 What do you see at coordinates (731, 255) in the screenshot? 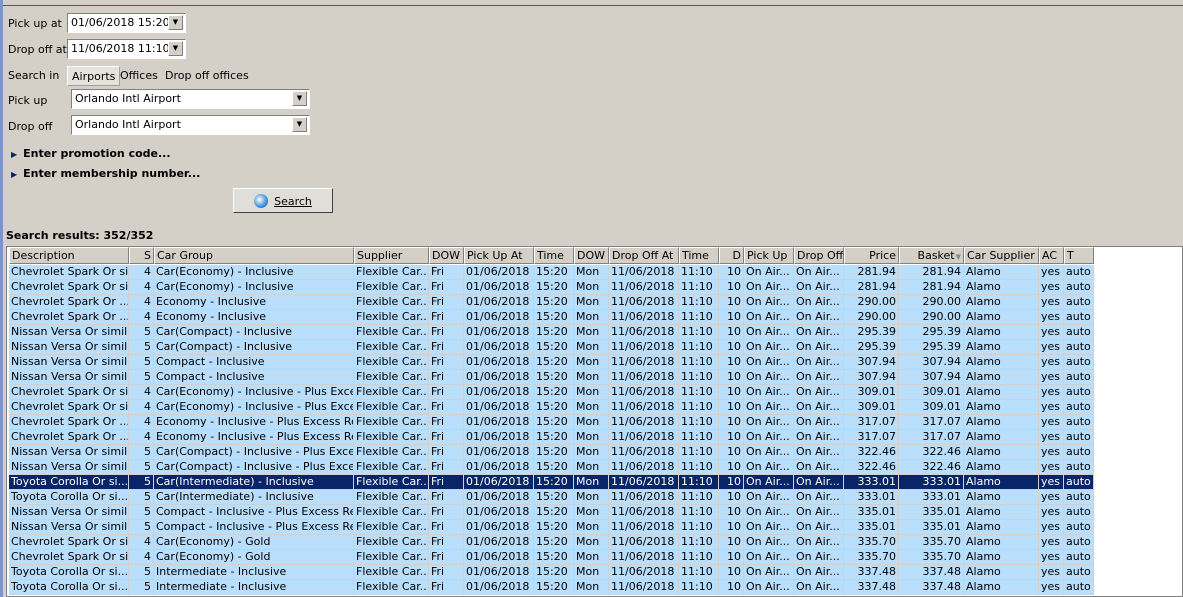
I see `column-header-days: D` at bounding box center [731, 255].